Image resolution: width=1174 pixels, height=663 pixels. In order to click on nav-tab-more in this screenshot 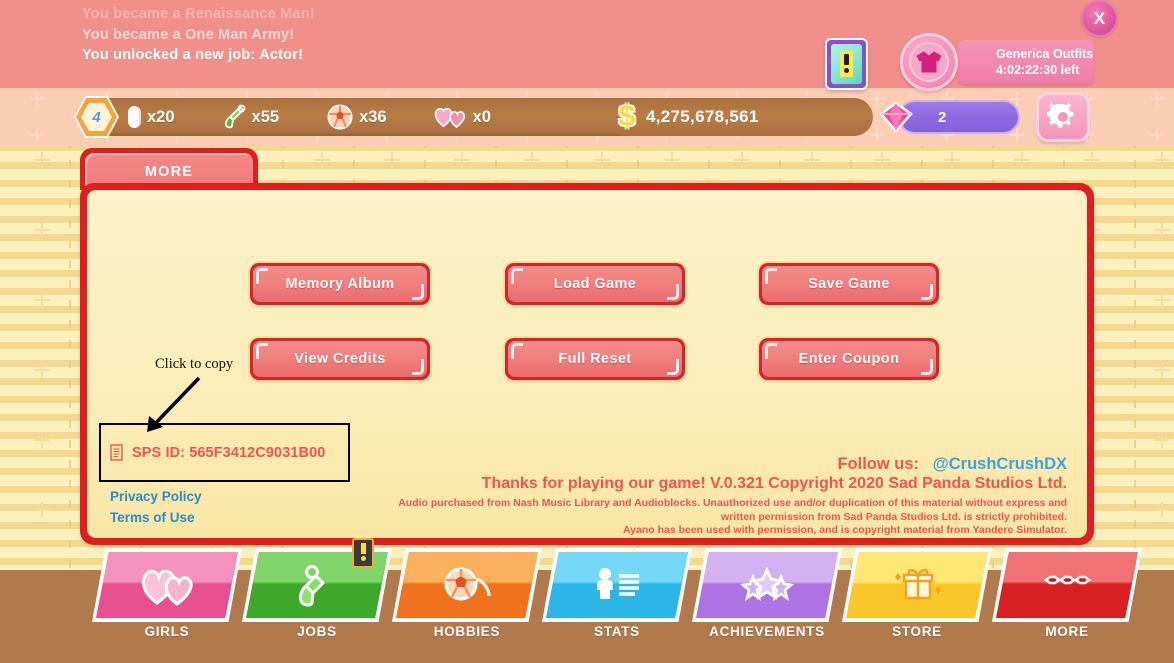, I will do `click(1067, 585)`.